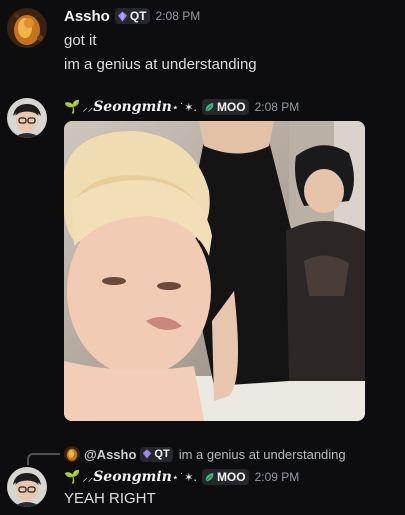 Image resolution: width=405 pixels, height=515 pixels. What do you see at coordinates (262, 454) in the screenshot?
I see `reply-text: im a genius at understanding` at bounding box center [262, 454].